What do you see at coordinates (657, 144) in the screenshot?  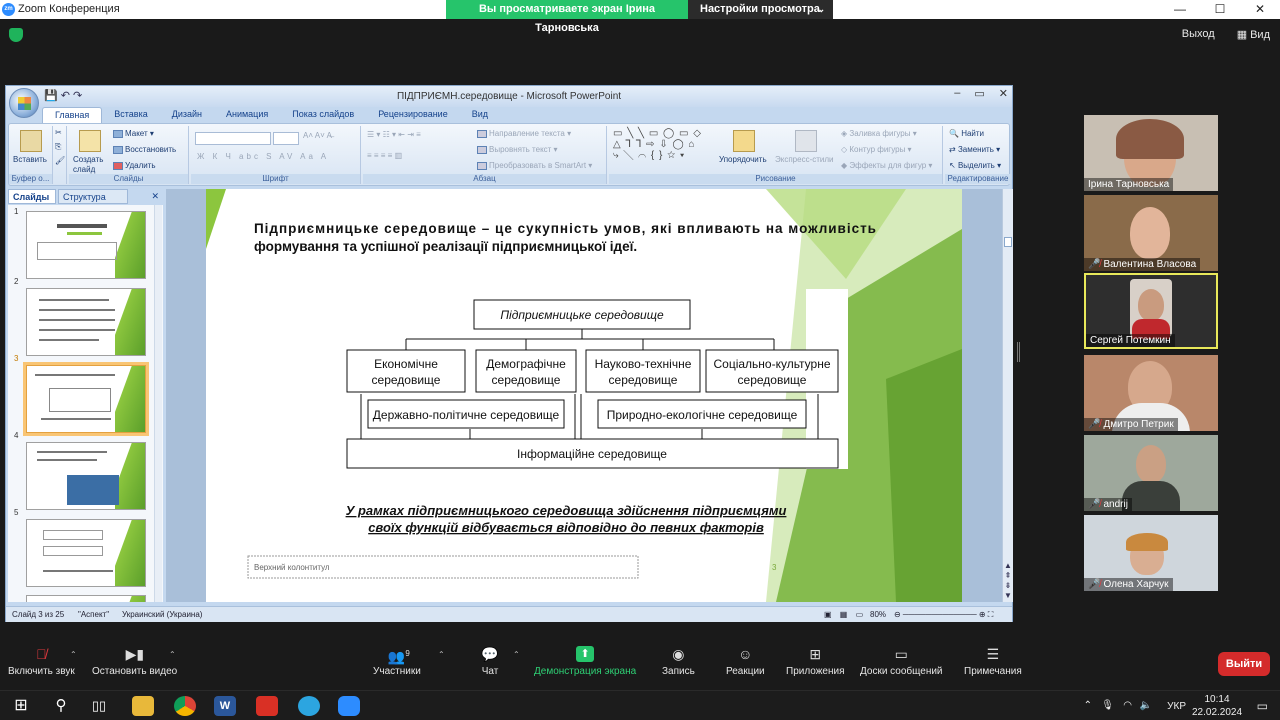 I see `shapes-gallery: ▭ ╲ ╲ ▭ ◯ ▭ ◇ △ ⅂ ⅂ ⇨ ⇩ ◯ ⌂ ⤷ ╲ ⌒ { } ☆ ▾` at bounding box center [657, 144].